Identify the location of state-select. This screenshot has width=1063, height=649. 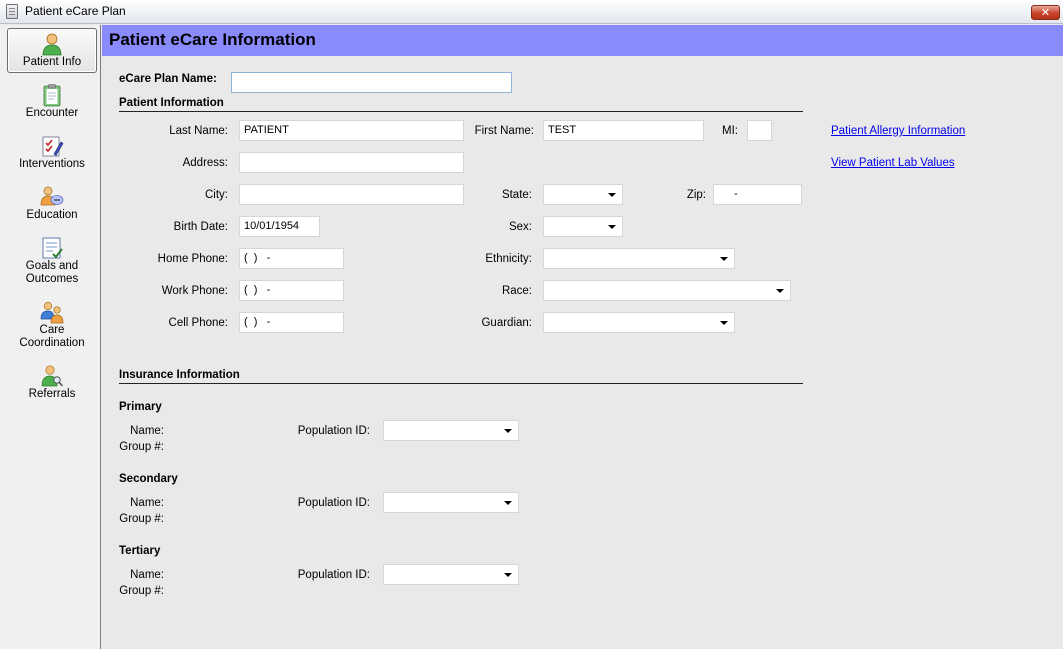
(583, 194).